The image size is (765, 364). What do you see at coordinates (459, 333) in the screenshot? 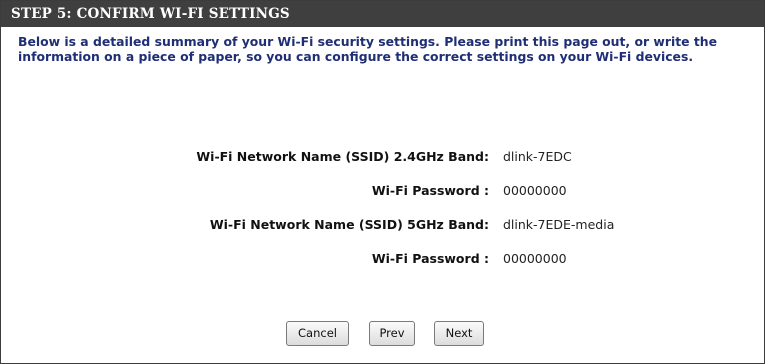
I see `next-button: Next` at bounding box center [459, 333].